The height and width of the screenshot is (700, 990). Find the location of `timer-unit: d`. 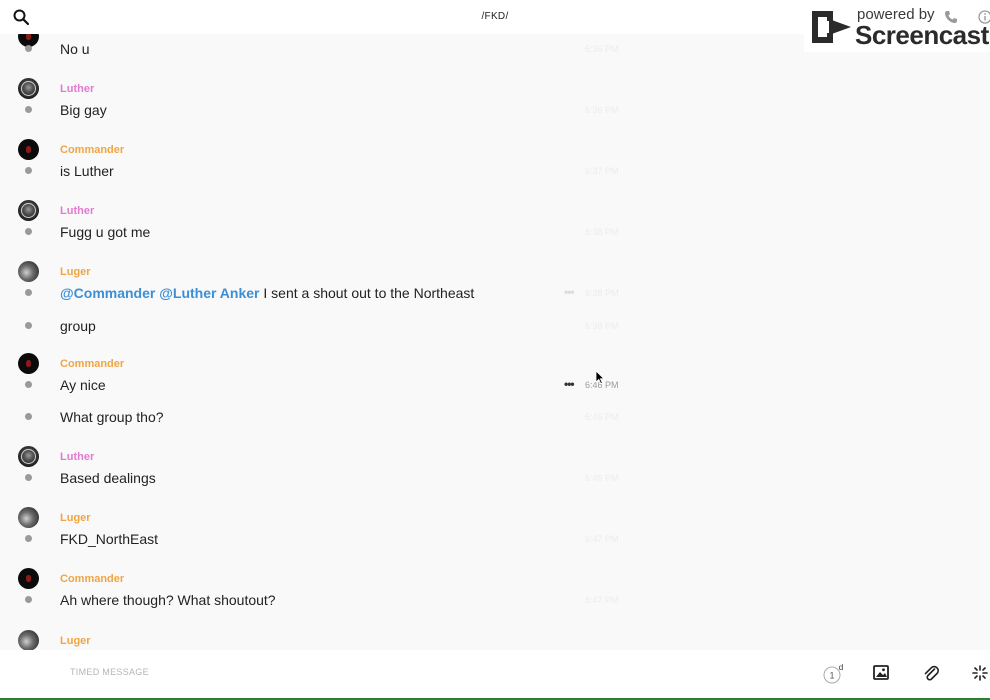

timer-unit: d is located at coordinates (841, 667).